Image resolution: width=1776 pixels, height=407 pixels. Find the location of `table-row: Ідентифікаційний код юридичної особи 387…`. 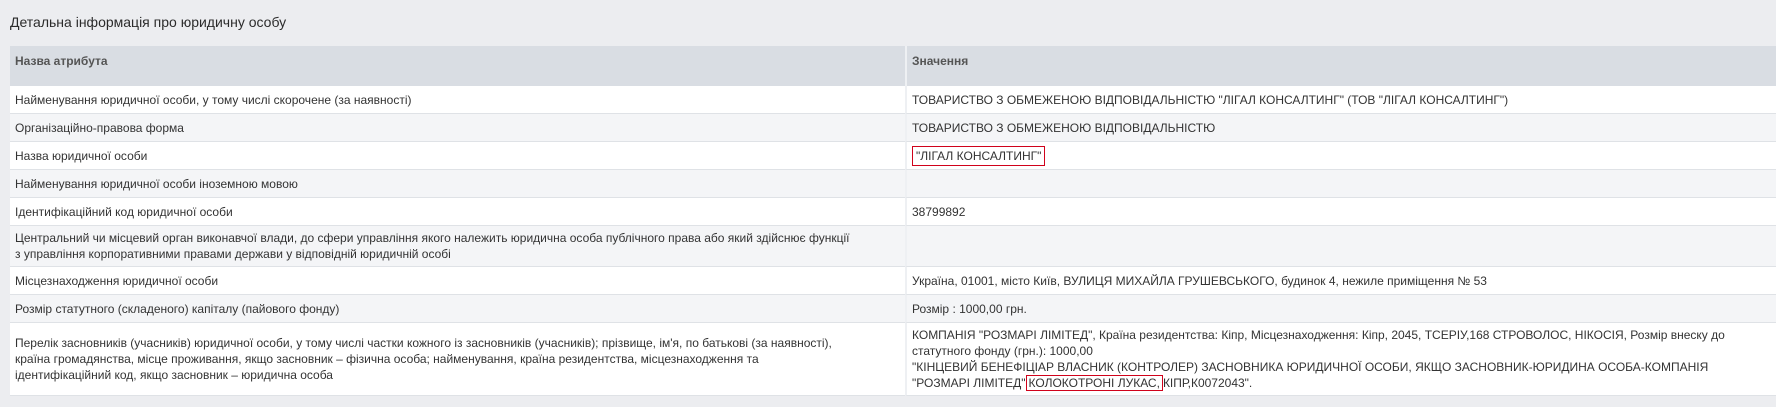

table-row: Ідентифікаційний код юридичної особи 387… is located at coordinates (893, 212).